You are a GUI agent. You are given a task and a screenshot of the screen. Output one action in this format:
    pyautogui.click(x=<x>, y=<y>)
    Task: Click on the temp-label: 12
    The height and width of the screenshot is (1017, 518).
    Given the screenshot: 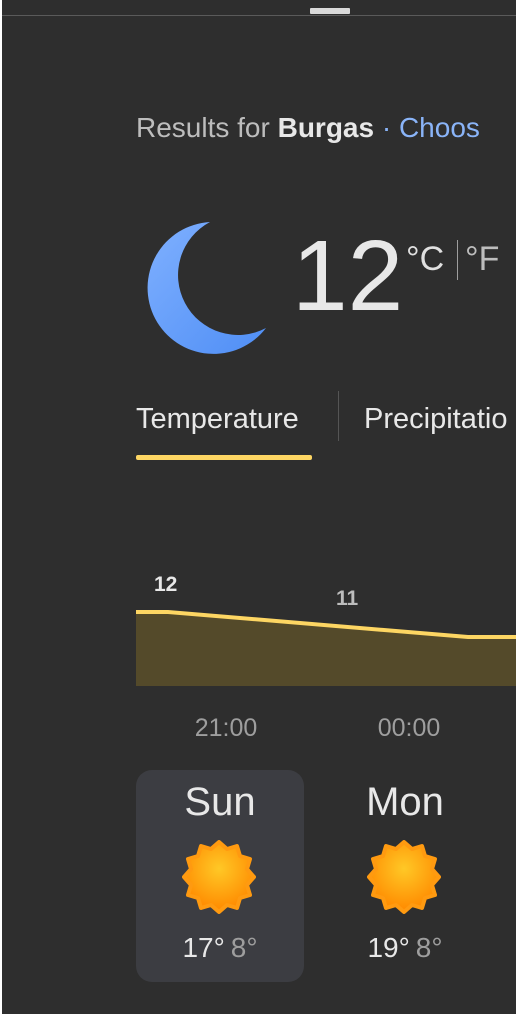 What is the action you would take?
    pyautogui.click(x=165, y=584)
    